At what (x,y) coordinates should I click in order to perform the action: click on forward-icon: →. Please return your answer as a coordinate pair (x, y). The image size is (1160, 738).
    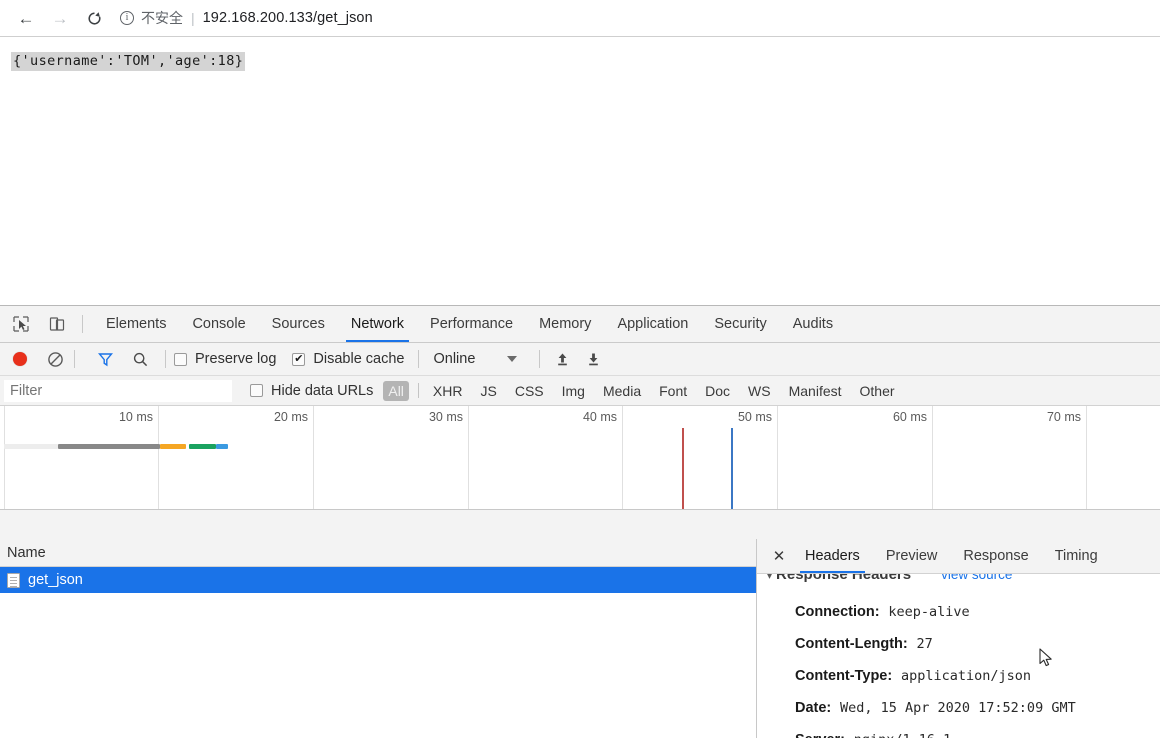
    Looking at the image, I should click on (60, 18).